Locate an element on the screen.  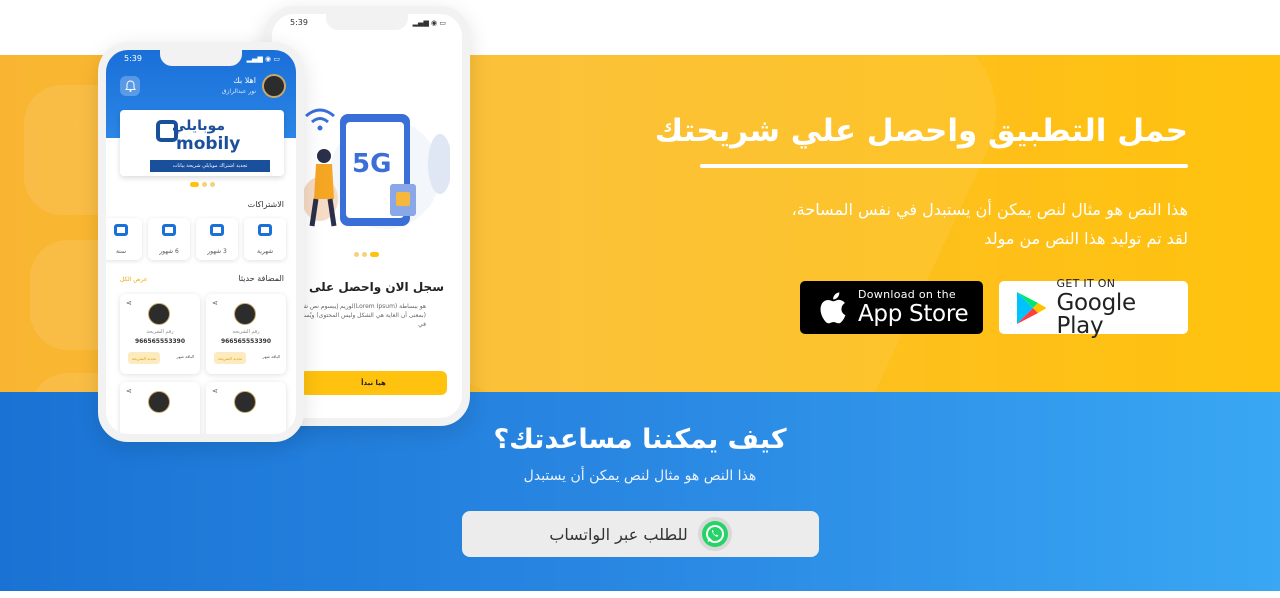
help-subtitle: هذا النص هو مثال لنص يمكن أن يستبدل is located at coordinates (640, 476).